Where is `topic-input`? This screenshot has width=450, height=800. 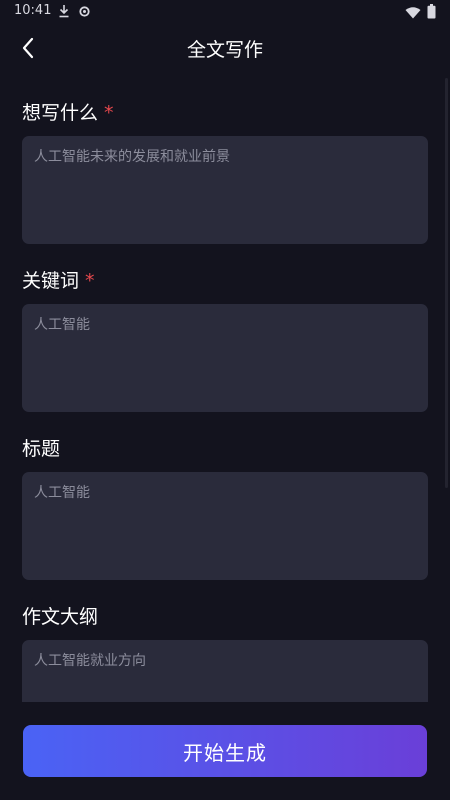
topic-input is located at coordinates (225, 190).